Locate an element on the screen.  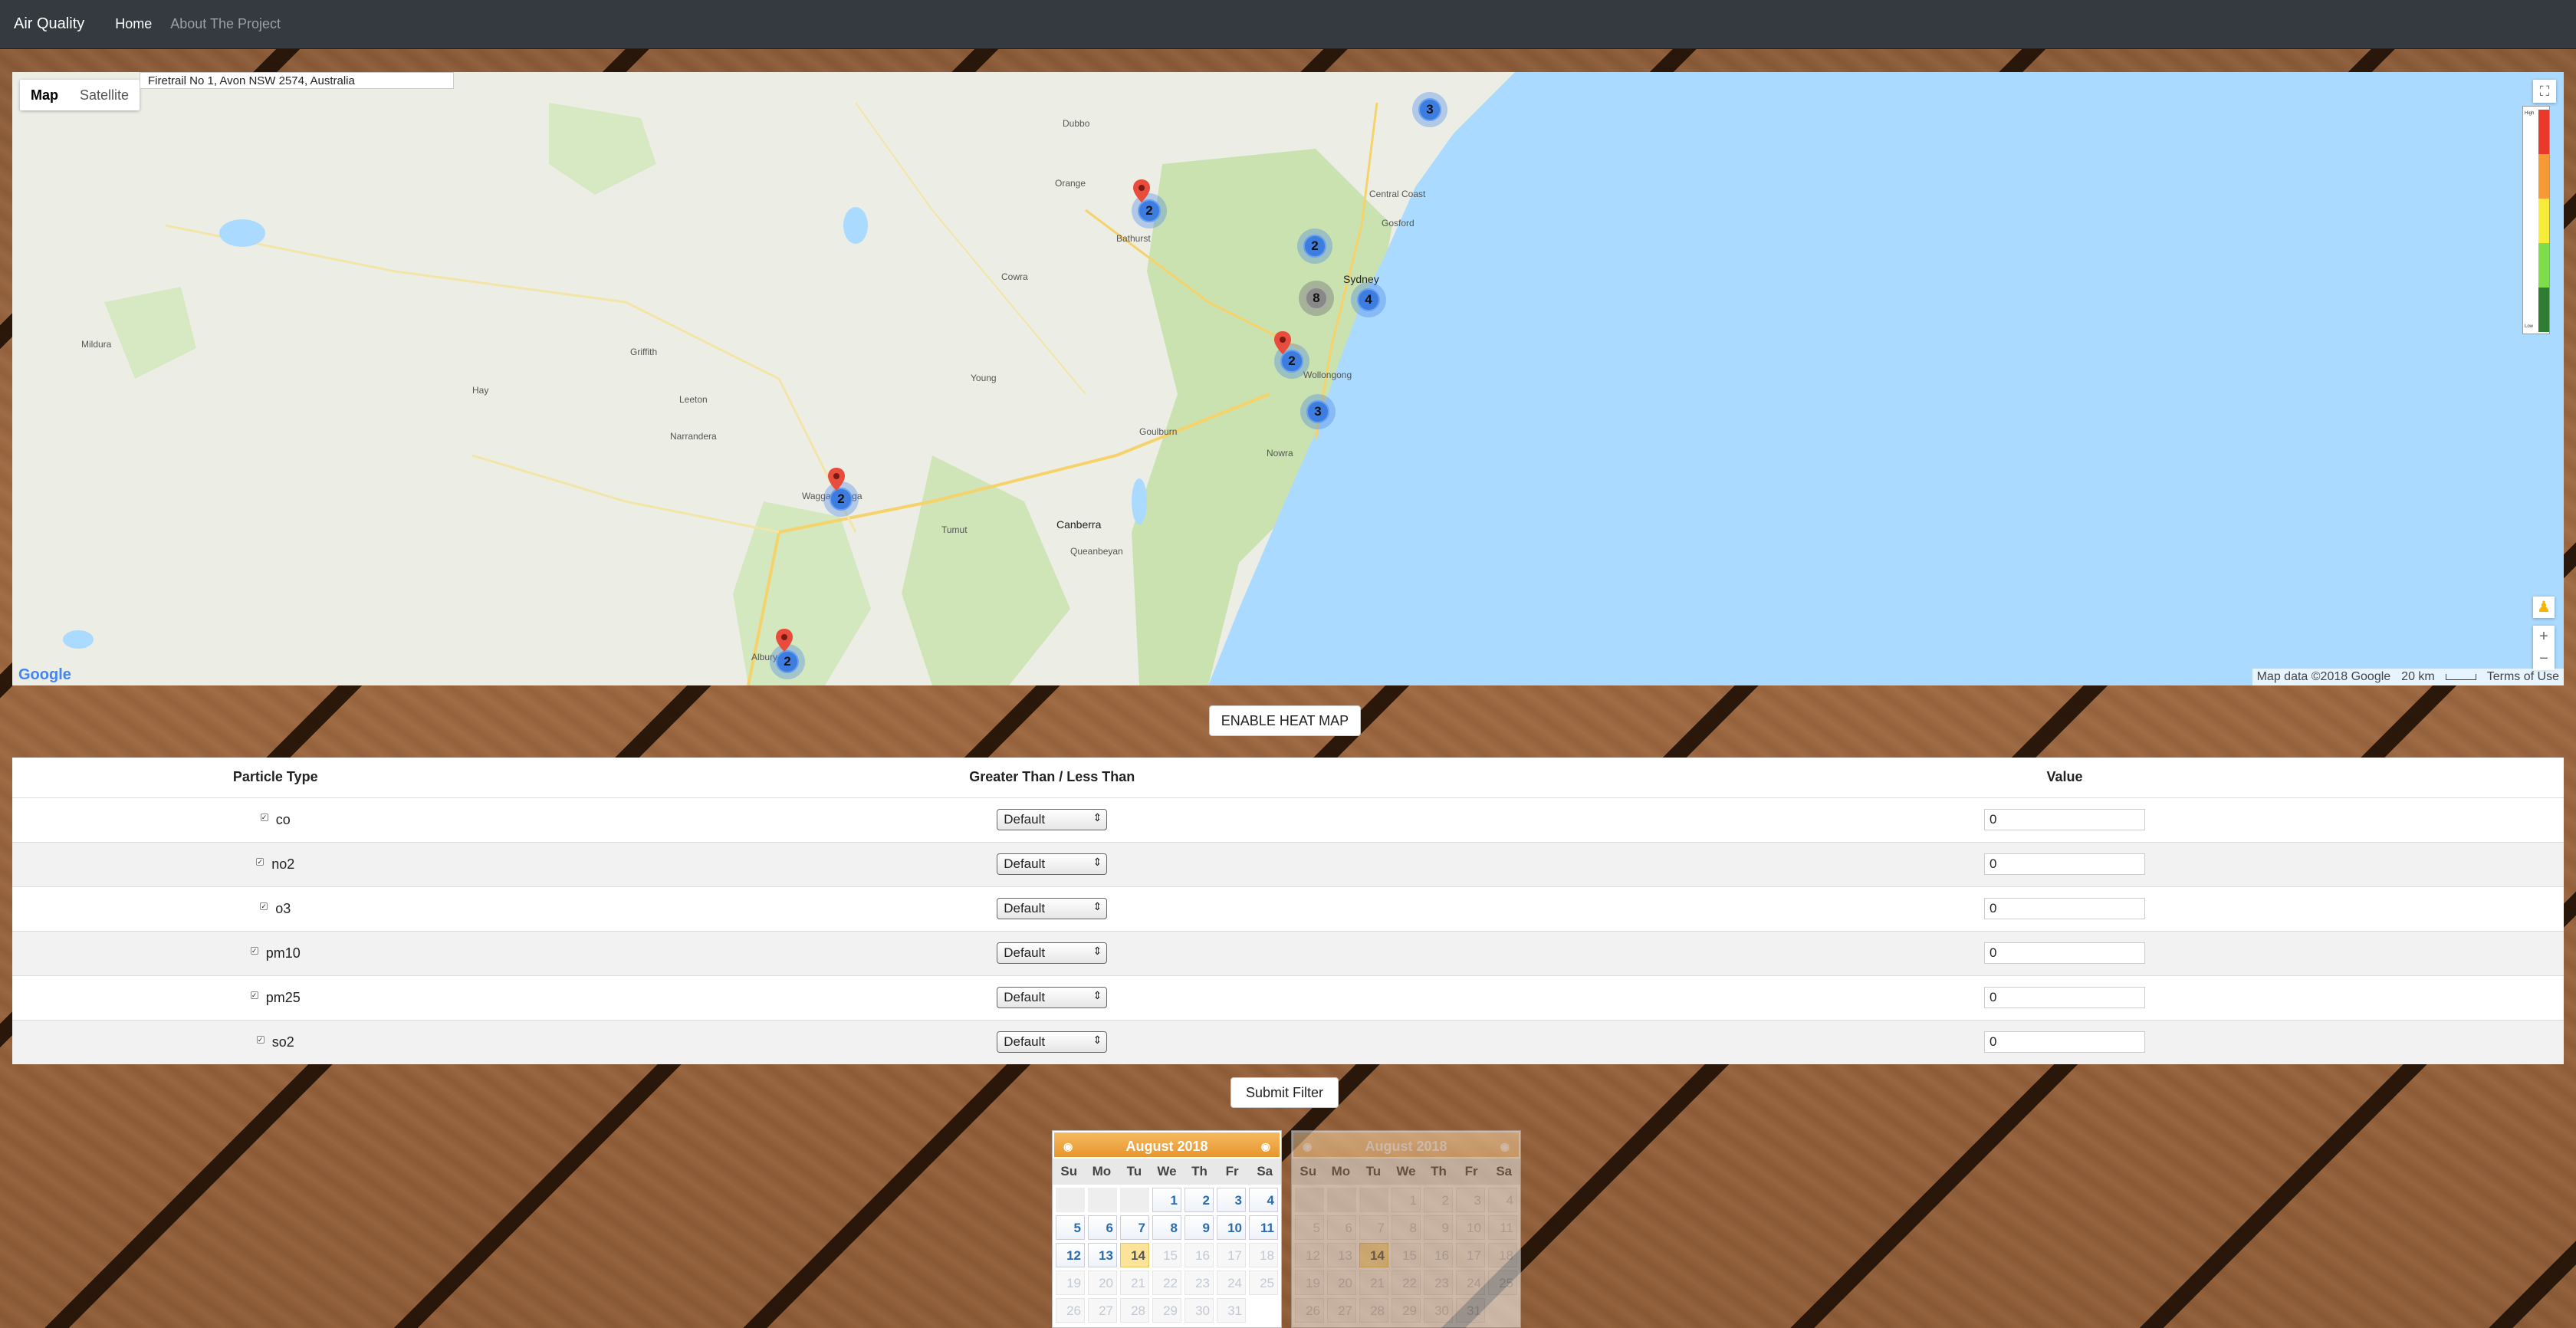
marker-cluster: 2 is located at coordinates (1315, 246).